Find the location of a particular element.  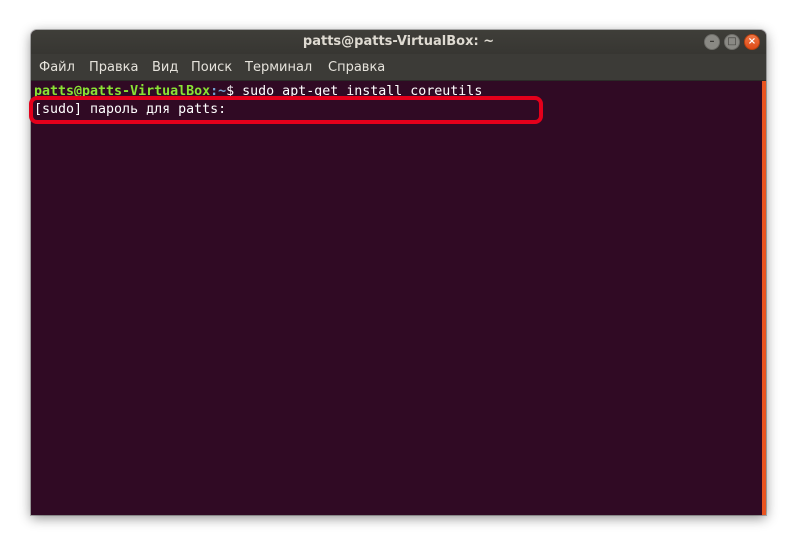

menu-file: Файл is located at coordinates (57, 68).